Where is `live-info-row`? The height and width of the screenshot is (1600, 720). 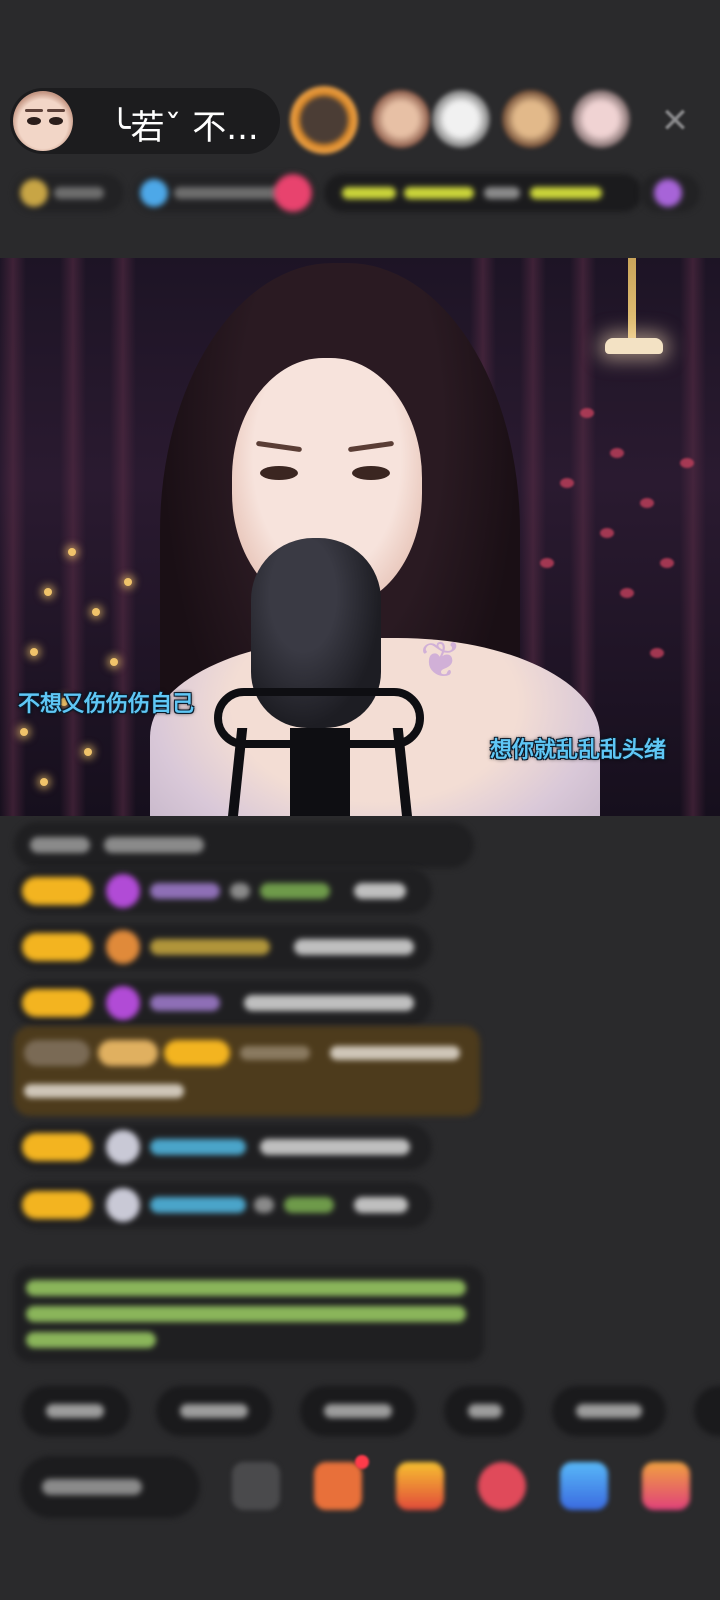
live-info-row is located at coordinates (360, 195).